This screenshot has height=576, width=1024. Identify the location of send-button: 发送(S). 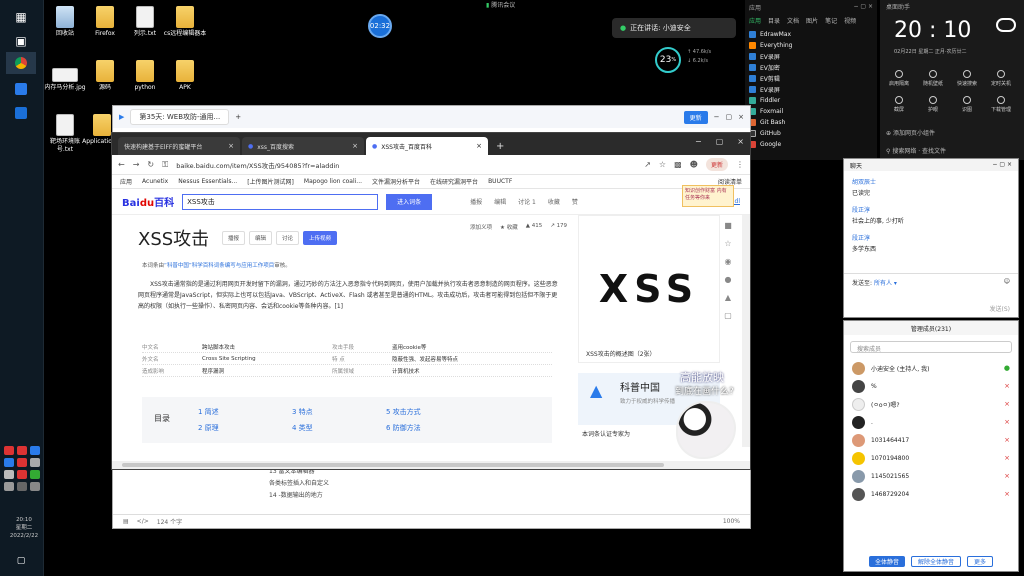
(1000, 308).